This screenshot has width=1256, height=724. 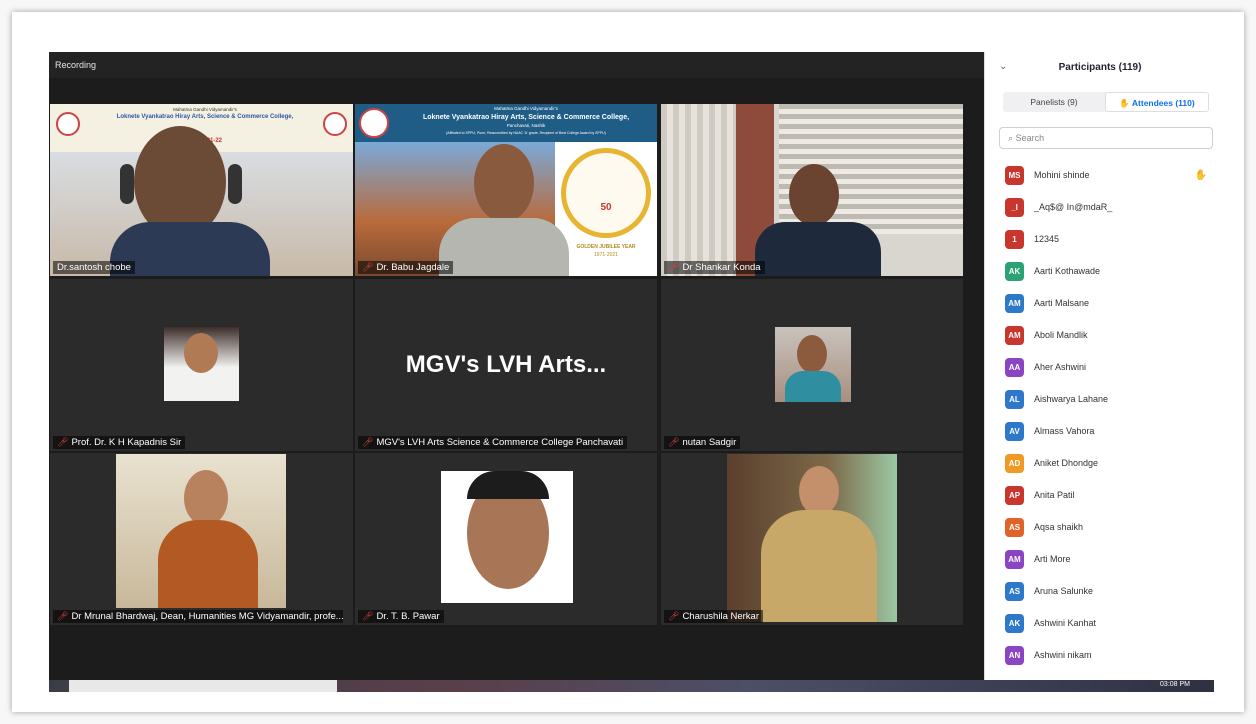 I want to click on list-item: AS Aruna Salunke, so click(x=1110, y=591).